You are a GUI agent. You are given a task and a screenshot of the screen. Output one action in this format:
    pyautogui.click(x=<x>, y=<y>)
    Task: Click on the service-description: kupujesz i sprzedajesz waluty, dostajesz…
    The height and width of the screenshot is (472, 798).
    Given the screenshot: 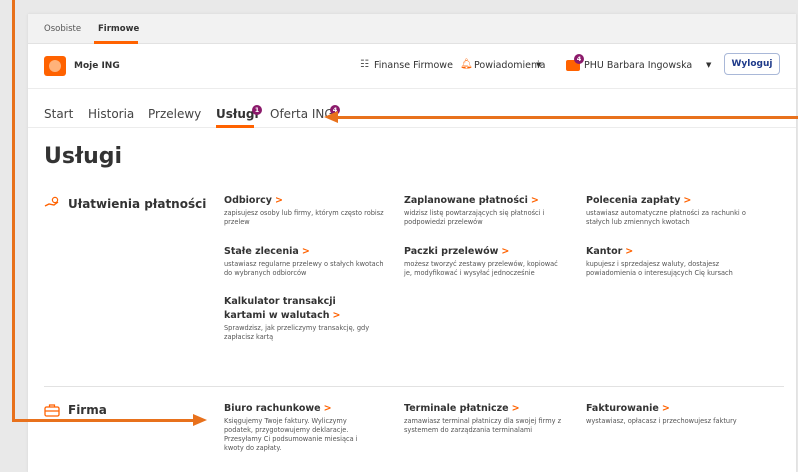 What is the action you would take?
    pyautogui.click(x=659, y=268)
    